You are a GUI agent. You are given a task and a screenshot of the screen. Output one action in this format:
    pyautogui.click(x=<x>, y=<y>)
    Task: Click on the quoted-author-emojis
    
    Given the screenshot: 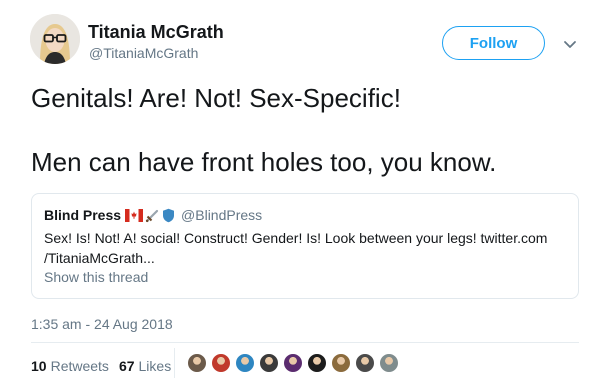 What is the action you would take?
    pyautogui.click(x=150, y=215)
    